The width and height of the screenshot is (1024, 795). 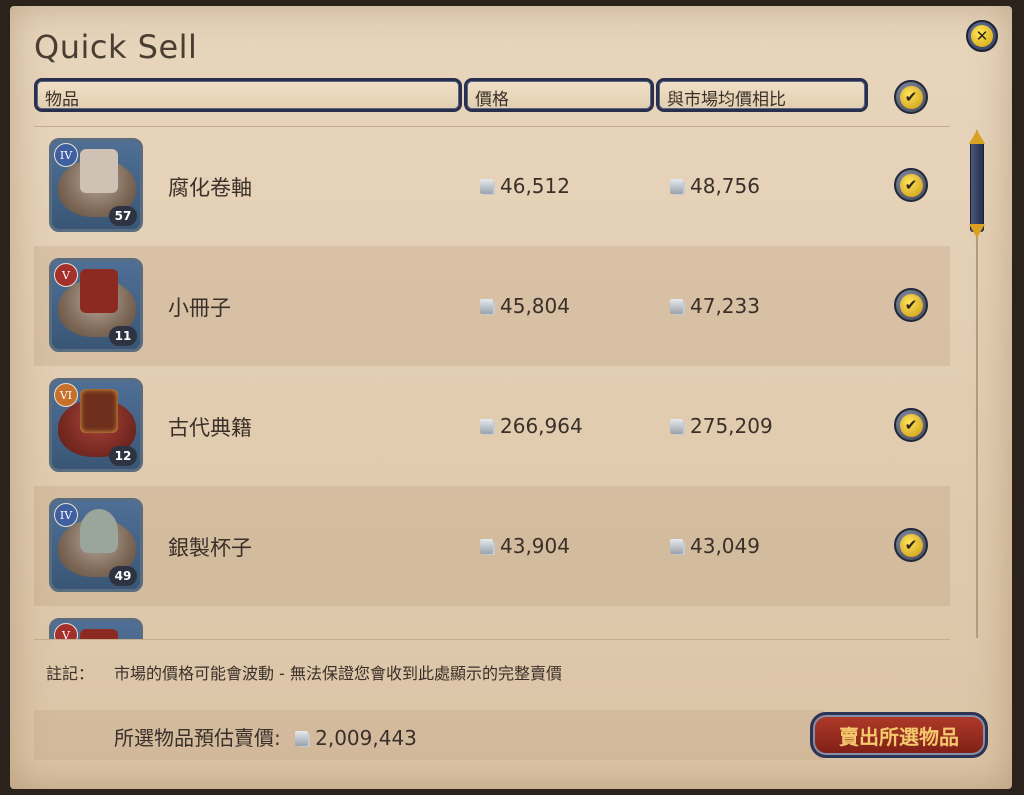 What do you see at coordinates (531, 426) in the screenshot?
I see `item-price: 266,964` at bounding box center [531, 426].